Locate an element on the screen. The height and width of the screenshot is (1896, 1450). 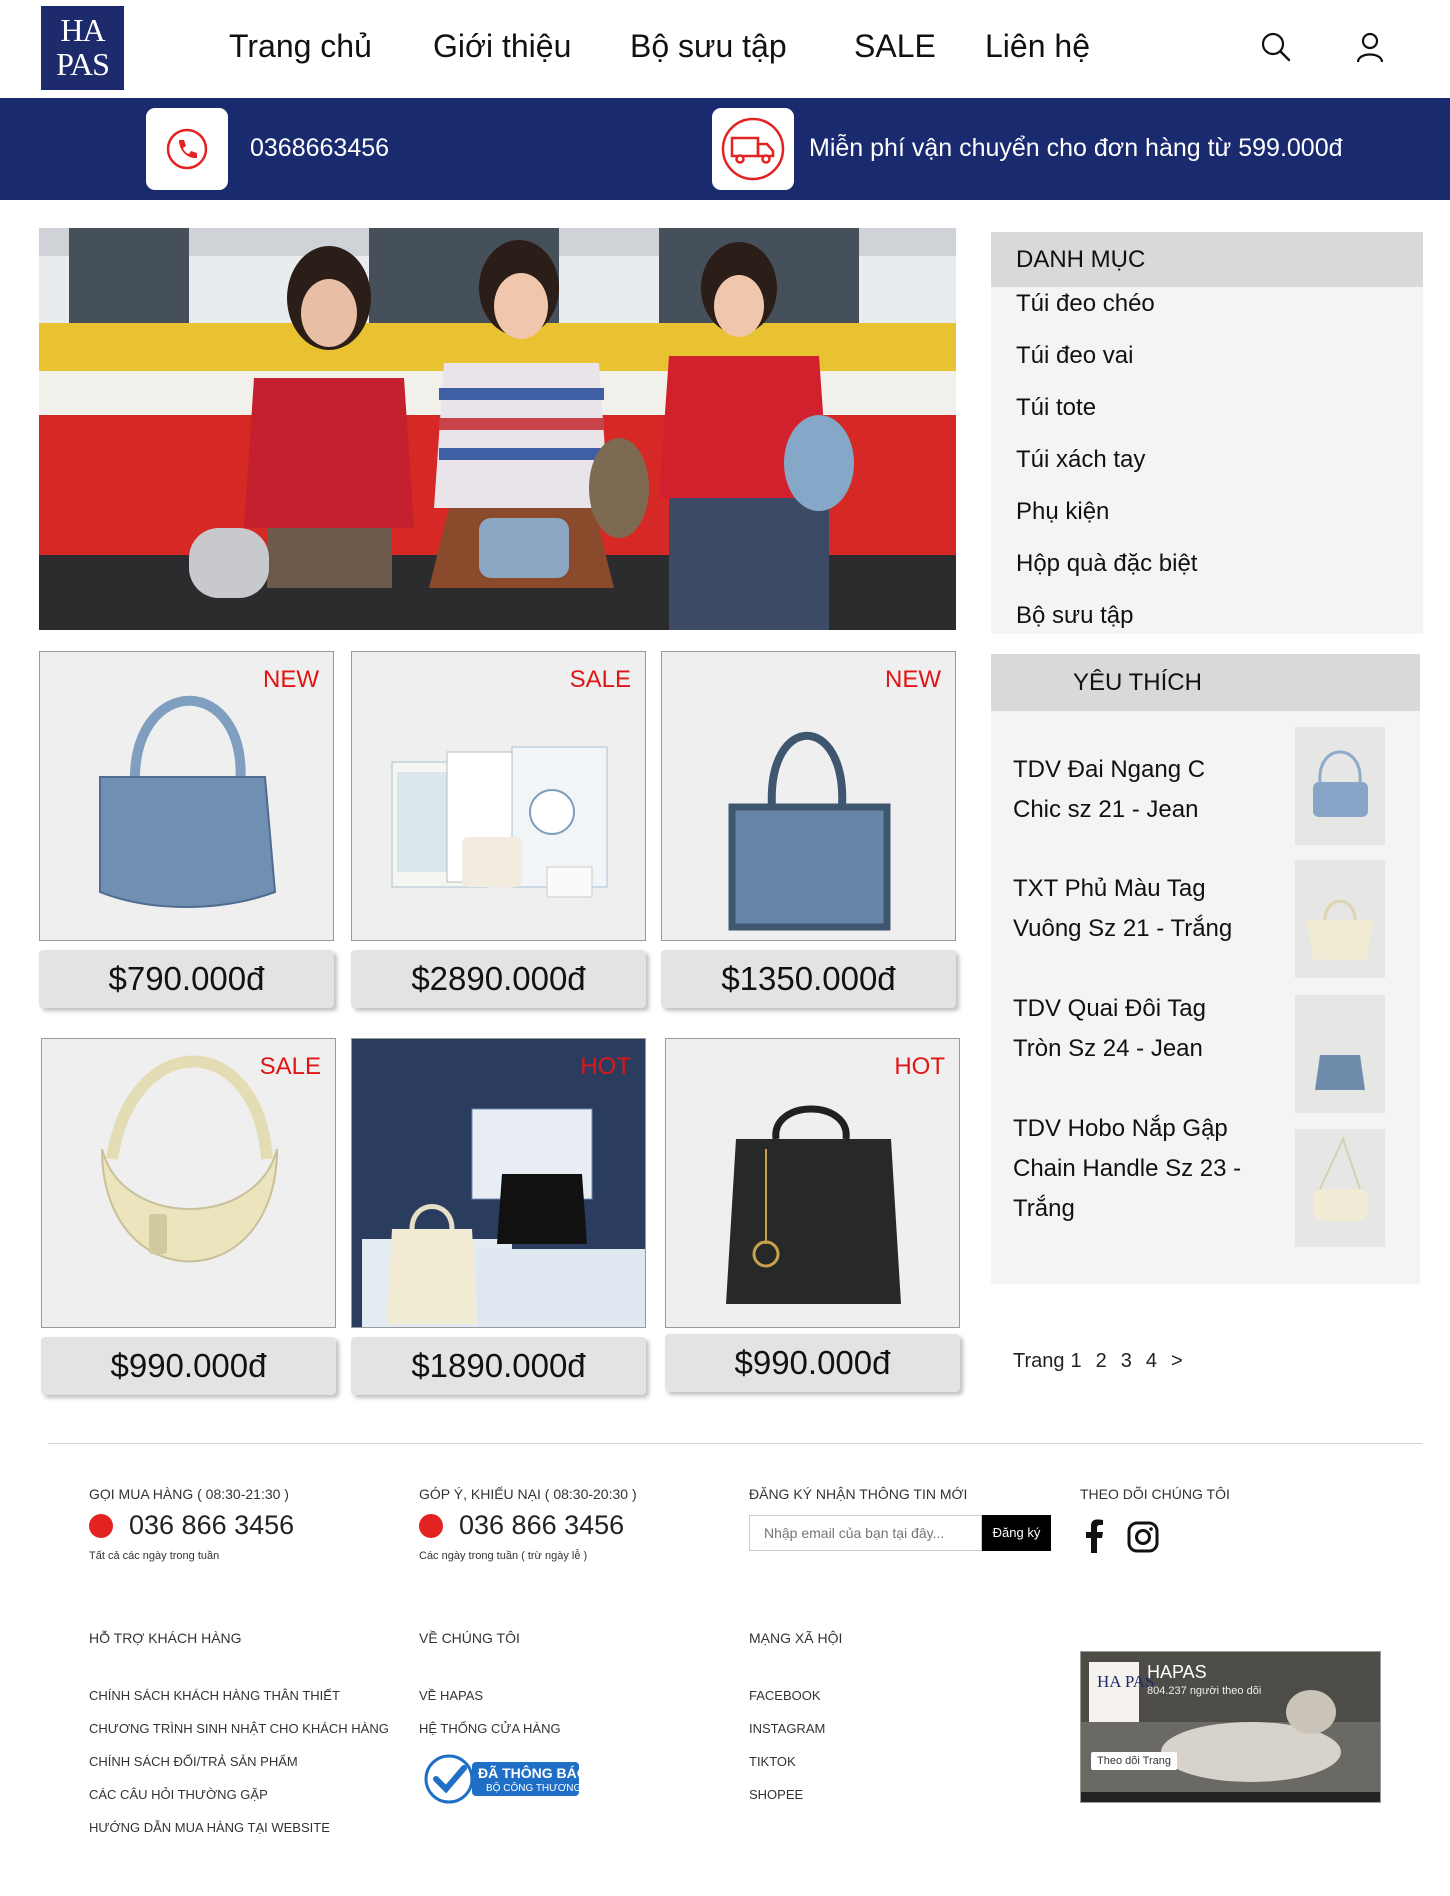
social-link: FACEBOOK is located at coordinates (785, 1695).